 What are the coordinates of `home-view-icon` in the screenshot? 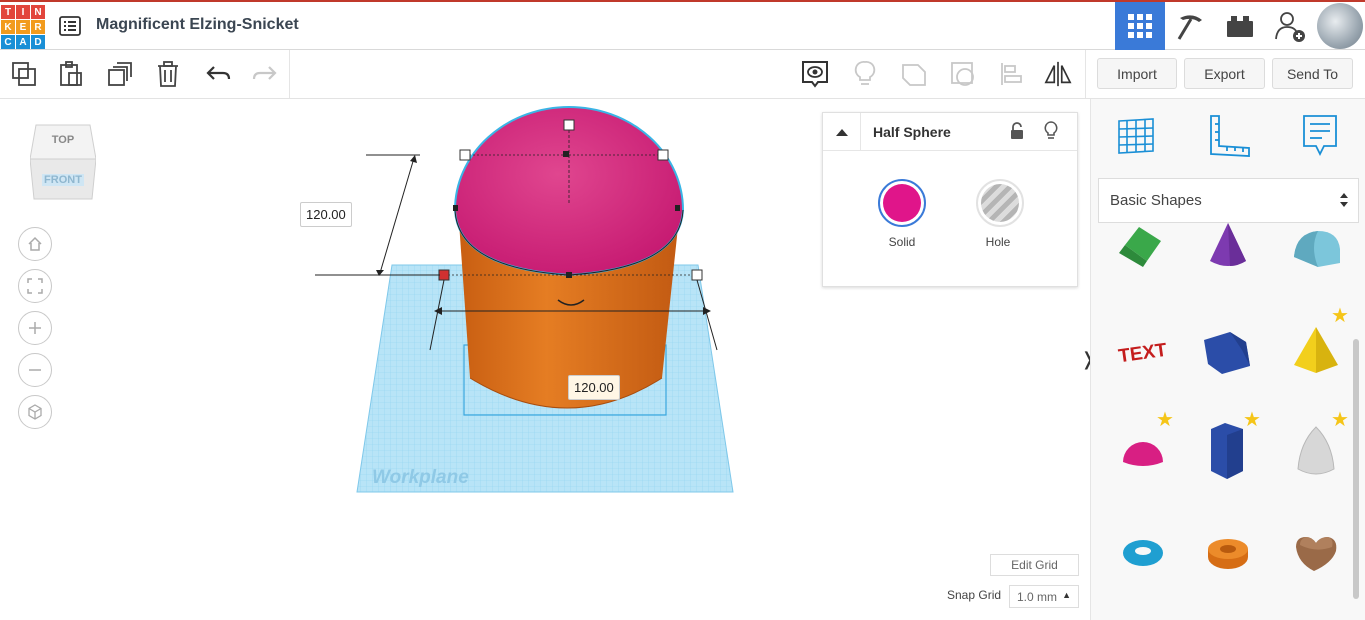 It's located at (35, 244).